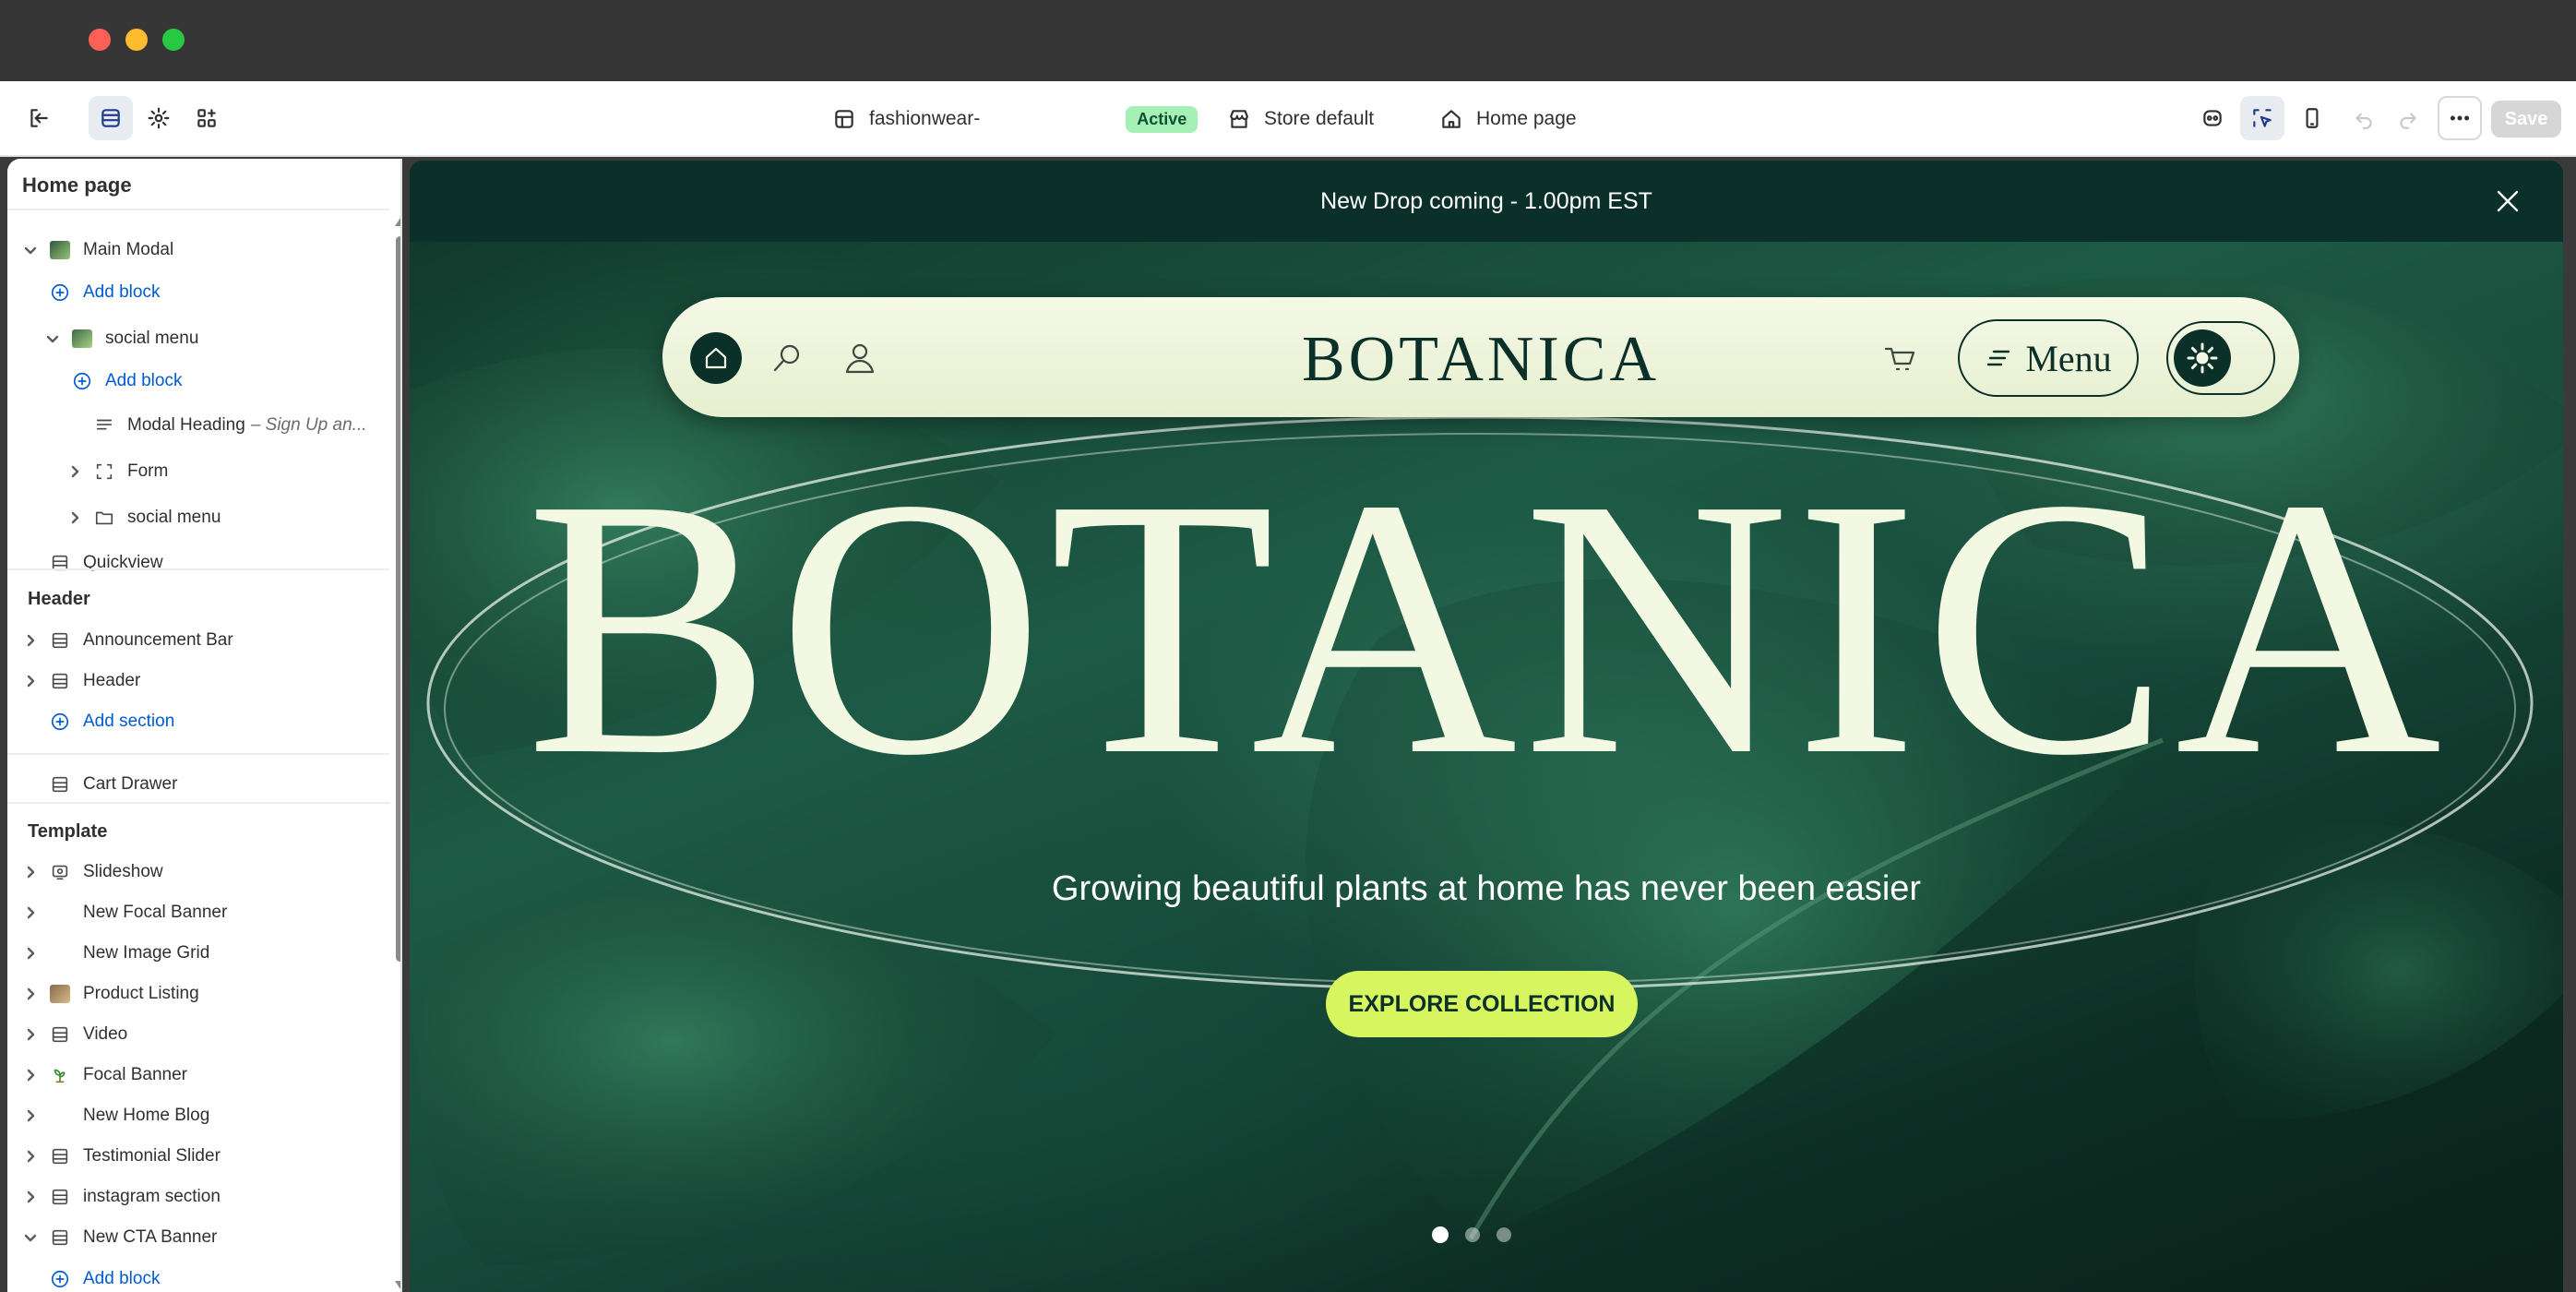  I want to click on tree-item-new-image-grid: New Image Grid, so click(113, 953).